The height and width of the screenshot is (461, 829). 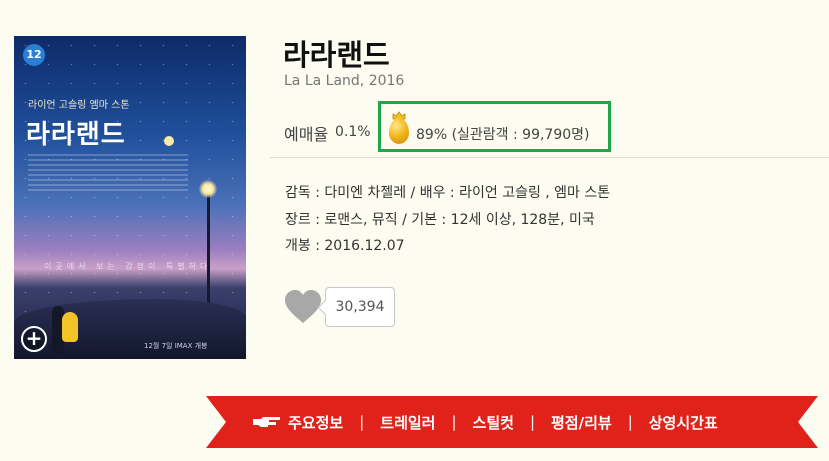 I want to click on movie-title: 라라랜드, so click(x=336, y=55).